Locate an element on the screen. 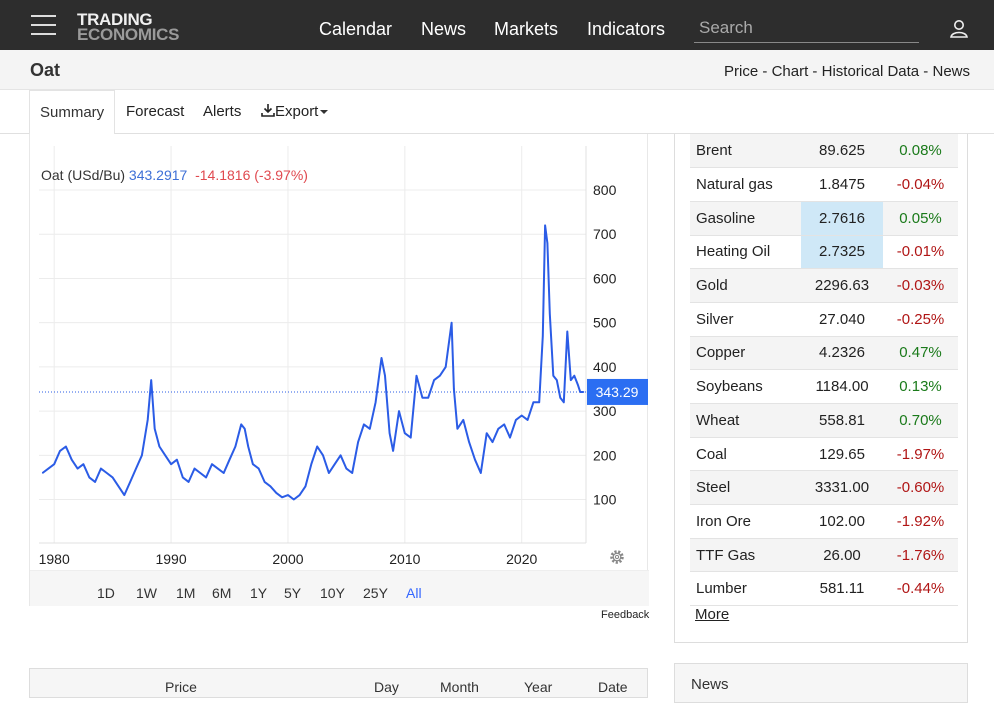 The width and height of the screenshot is (994, 703). market-price: 26.00 is located at coordinates (842, 555).